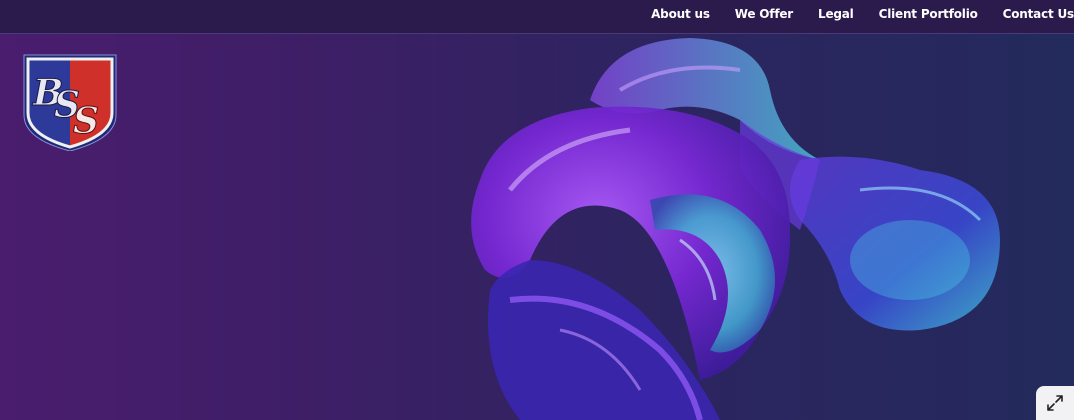 The width and height of the screenshot is (1074, 420). I want to click on nav-client-portfolio: Client Portfolio, so click(928, 14).